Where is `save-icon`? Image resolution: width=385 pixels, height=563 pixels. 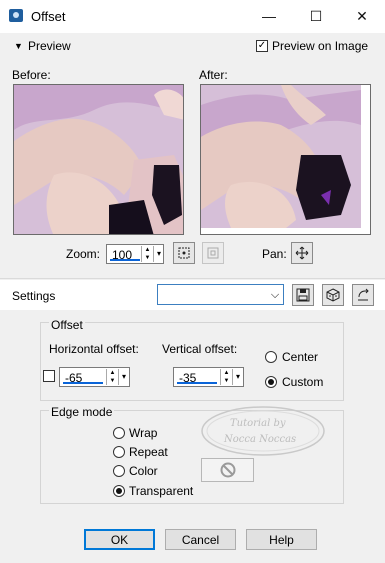
save-icon is located at coordinates (303, 295).